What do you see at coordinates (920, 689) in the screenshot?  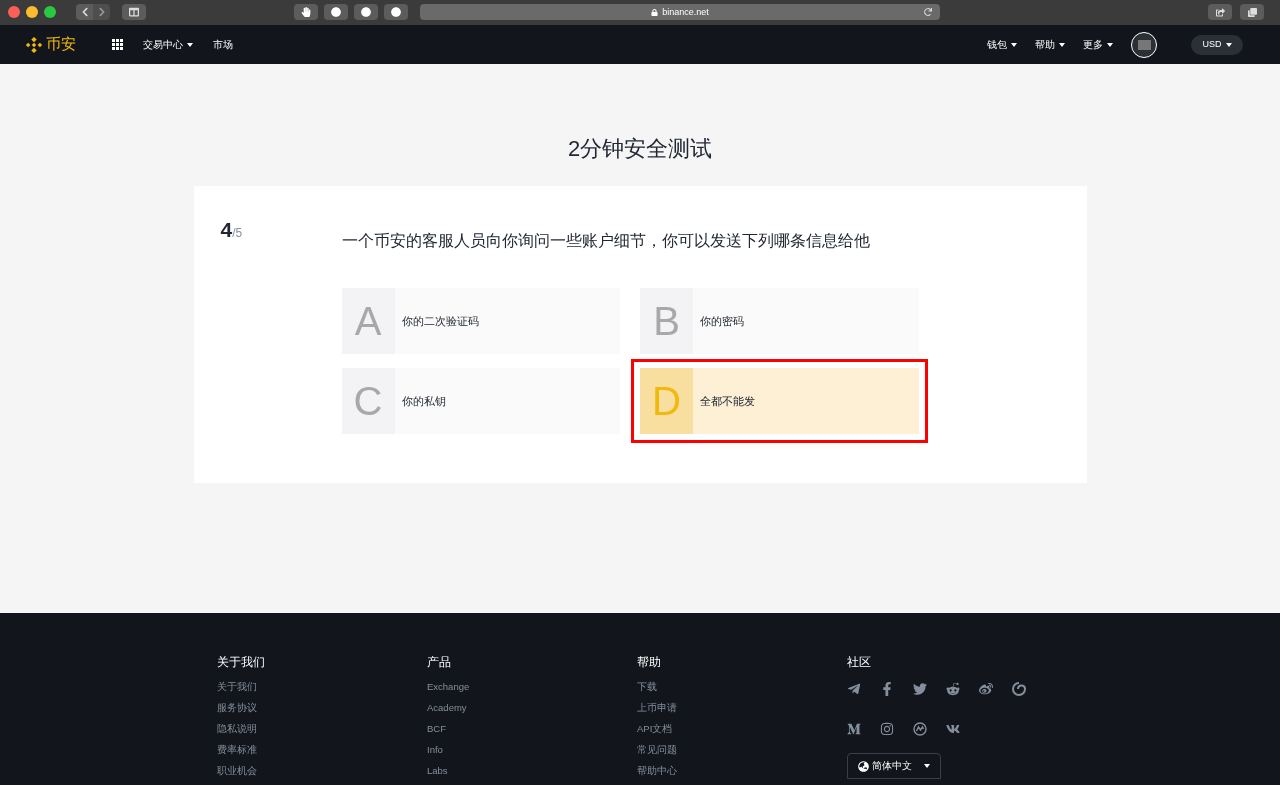 I see `twitter-icon` at bounding box center [920, 689].